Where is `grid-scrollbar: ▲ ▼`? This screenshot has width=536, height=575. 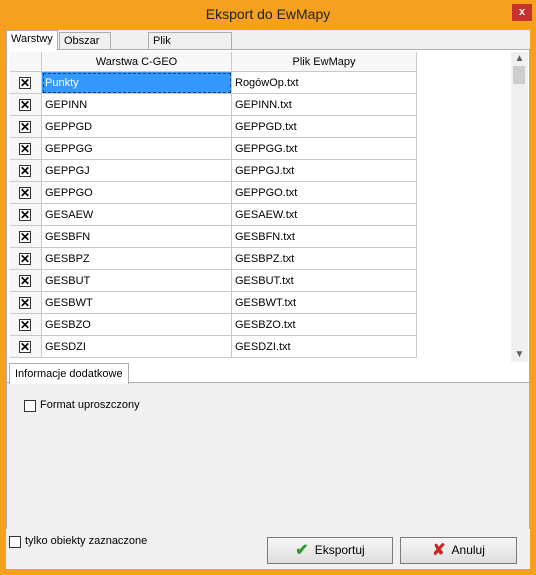 grid-scrollbar: ▲ ▼ is located at coordinates (519, 207).